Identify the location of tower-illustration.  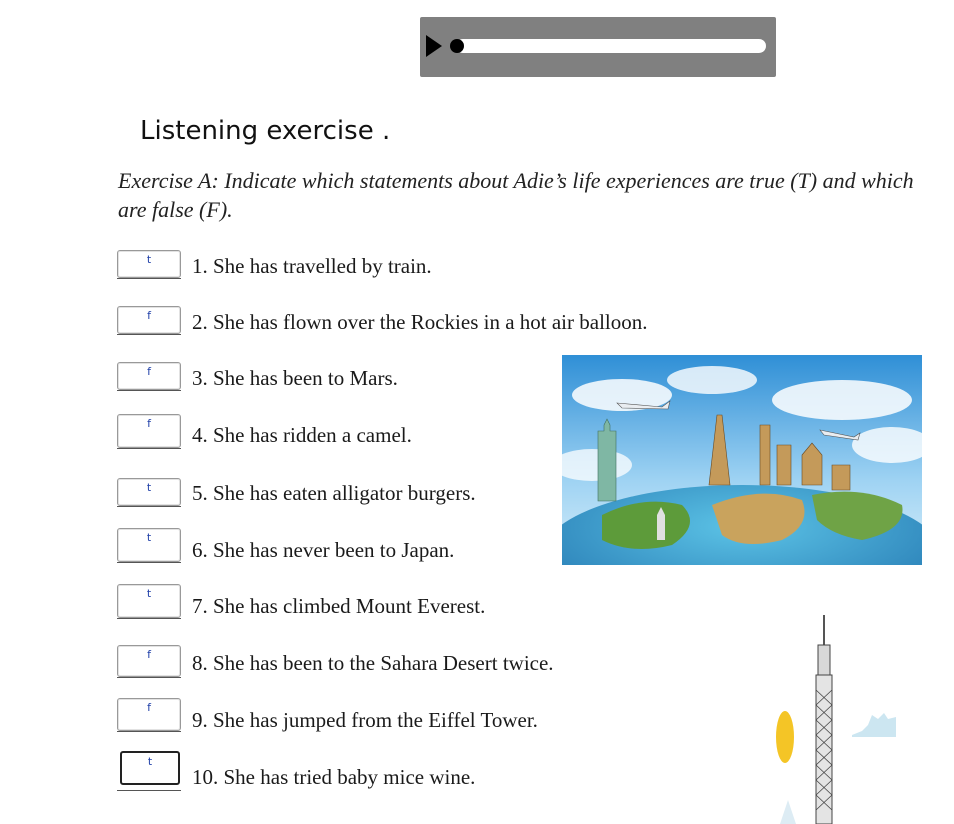
(845, 719).